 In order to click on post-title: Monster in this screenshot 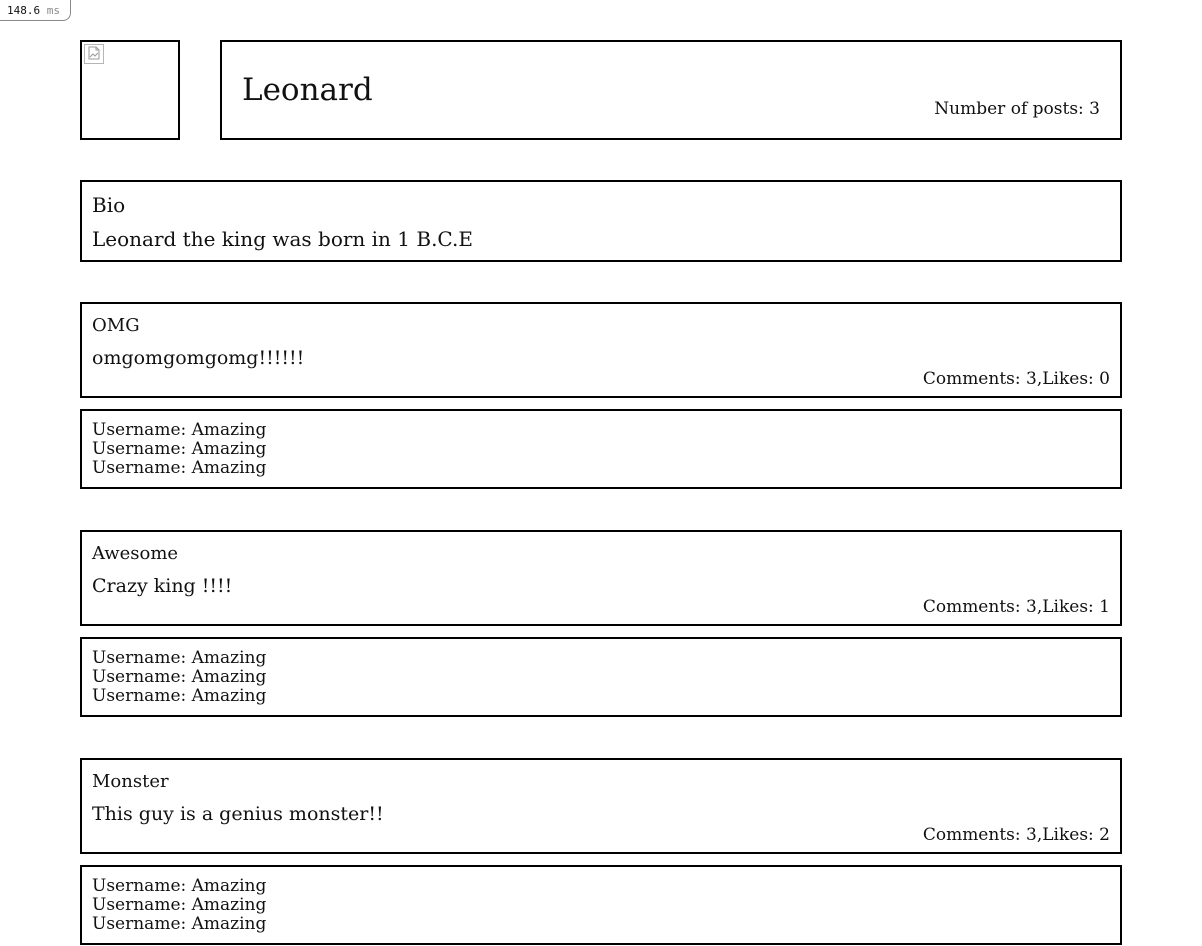, I will do `click(130, 781)`.